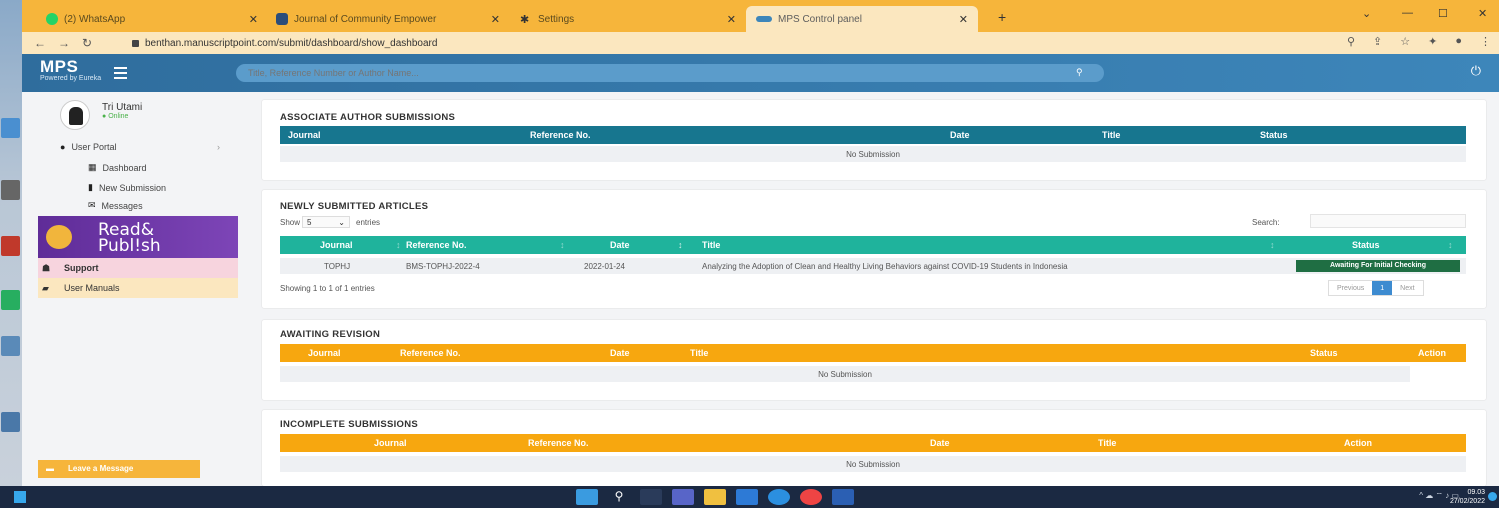 This screenshot has width=1499, height=508. I want to click on minimize-button: —, so click(1407, 13).